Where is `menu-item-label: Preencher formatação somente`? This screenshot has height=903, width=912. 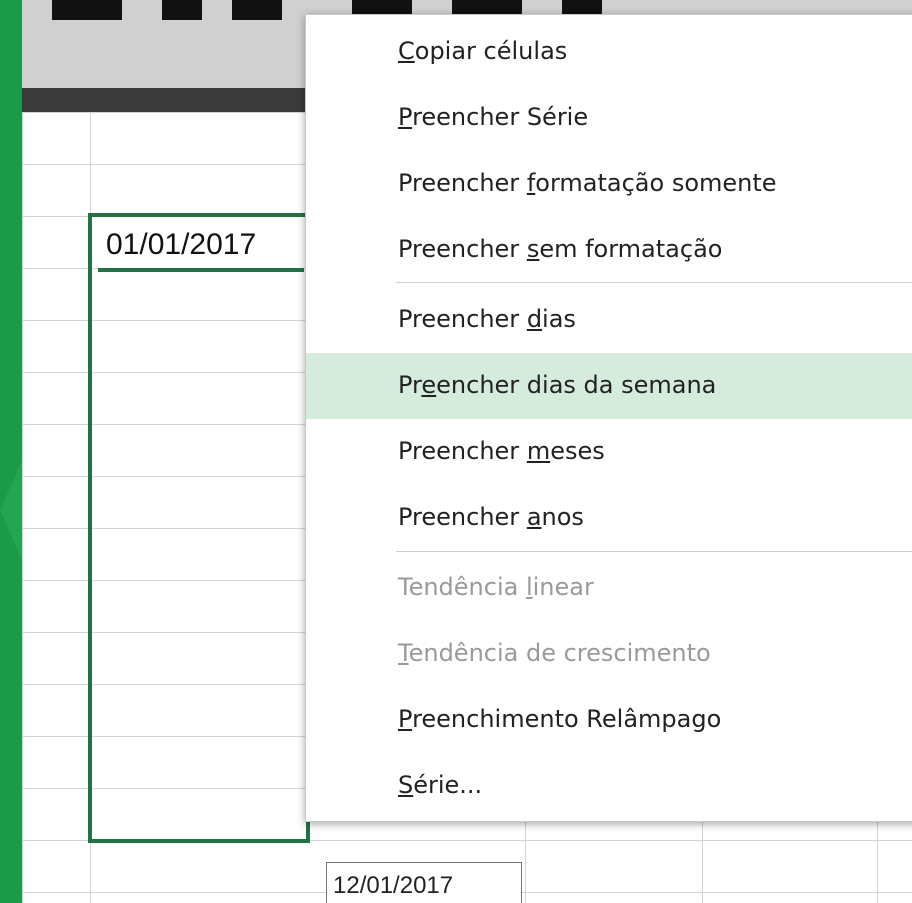 menu-item-label: Preencher formatação somente is located at coordinates (587, 183).